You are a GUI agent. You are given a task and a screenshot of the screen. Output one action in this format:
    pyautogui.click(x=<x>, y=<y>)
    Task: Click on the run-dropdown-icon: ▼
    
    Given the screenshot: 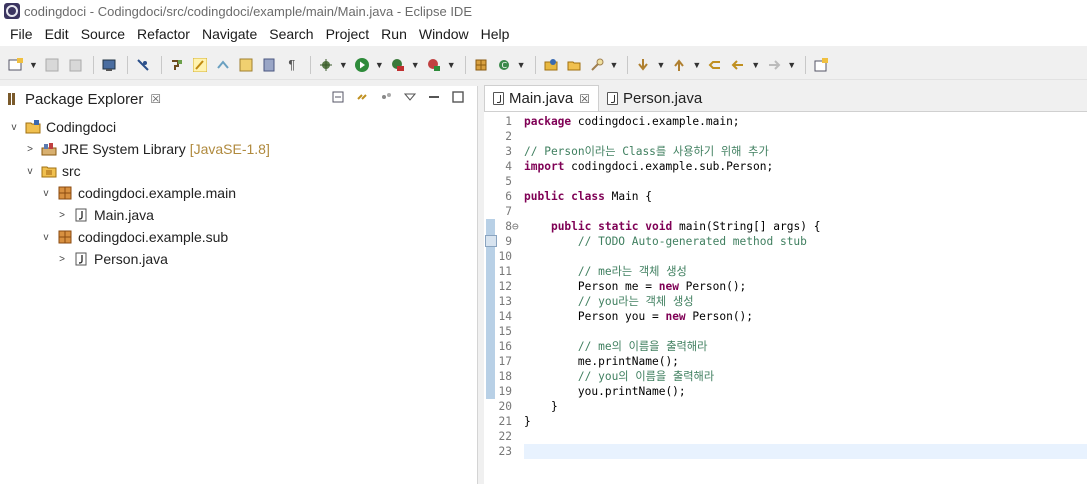 What is the action you would take?
    pyautogui.click(x=379, y=65)
    